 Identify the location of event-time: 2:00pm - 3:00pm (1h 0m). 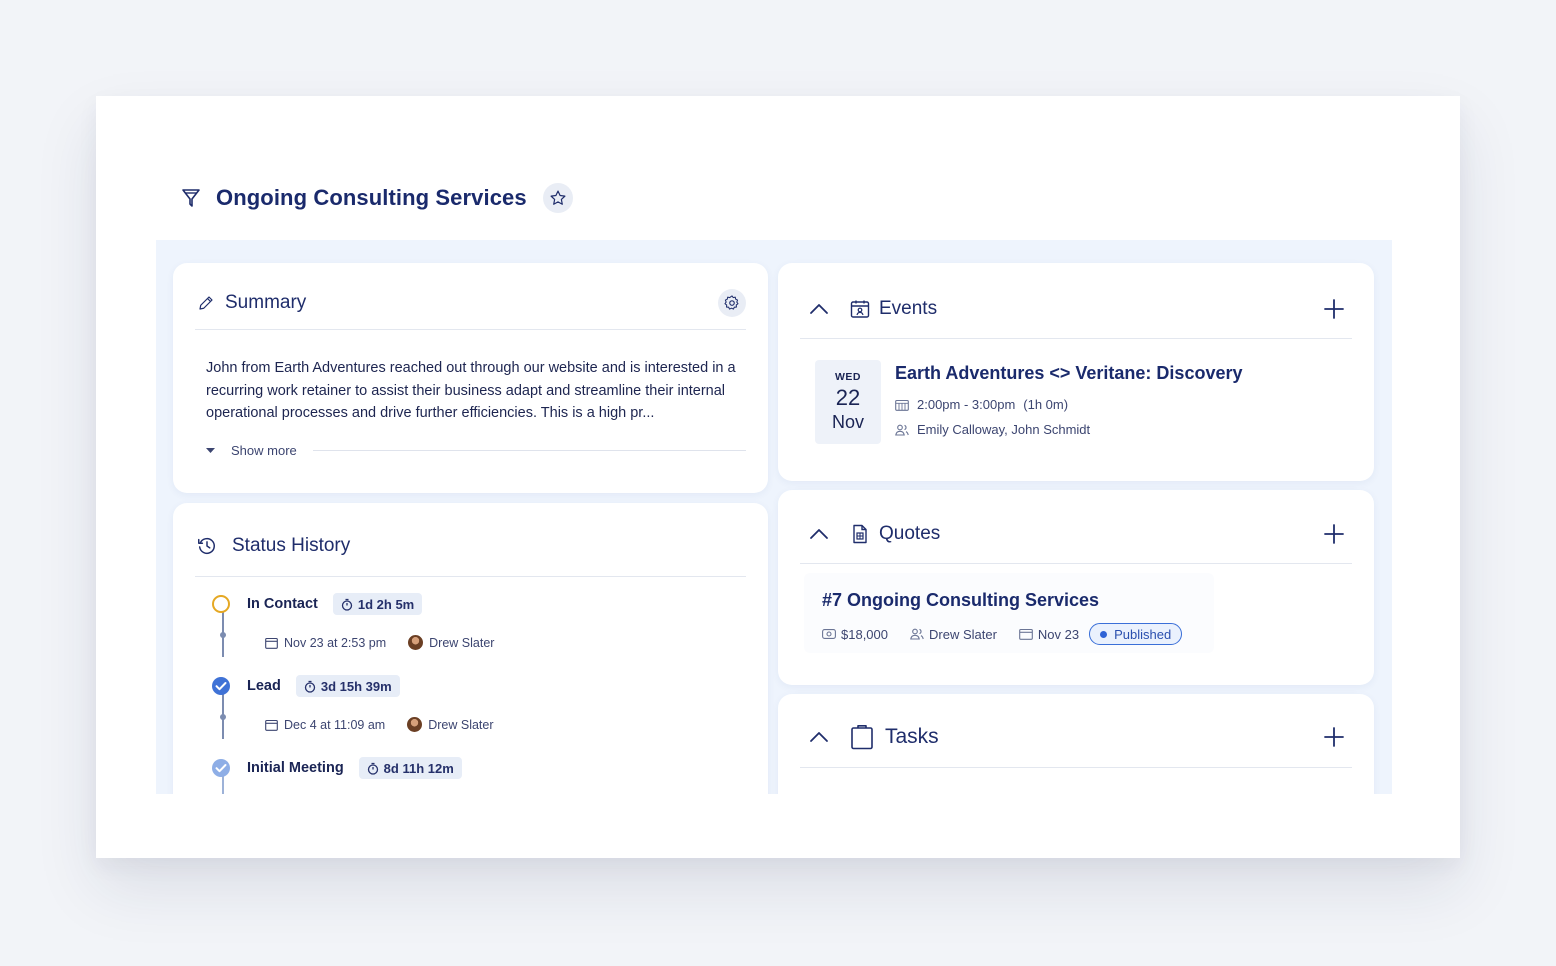
(981, 404).